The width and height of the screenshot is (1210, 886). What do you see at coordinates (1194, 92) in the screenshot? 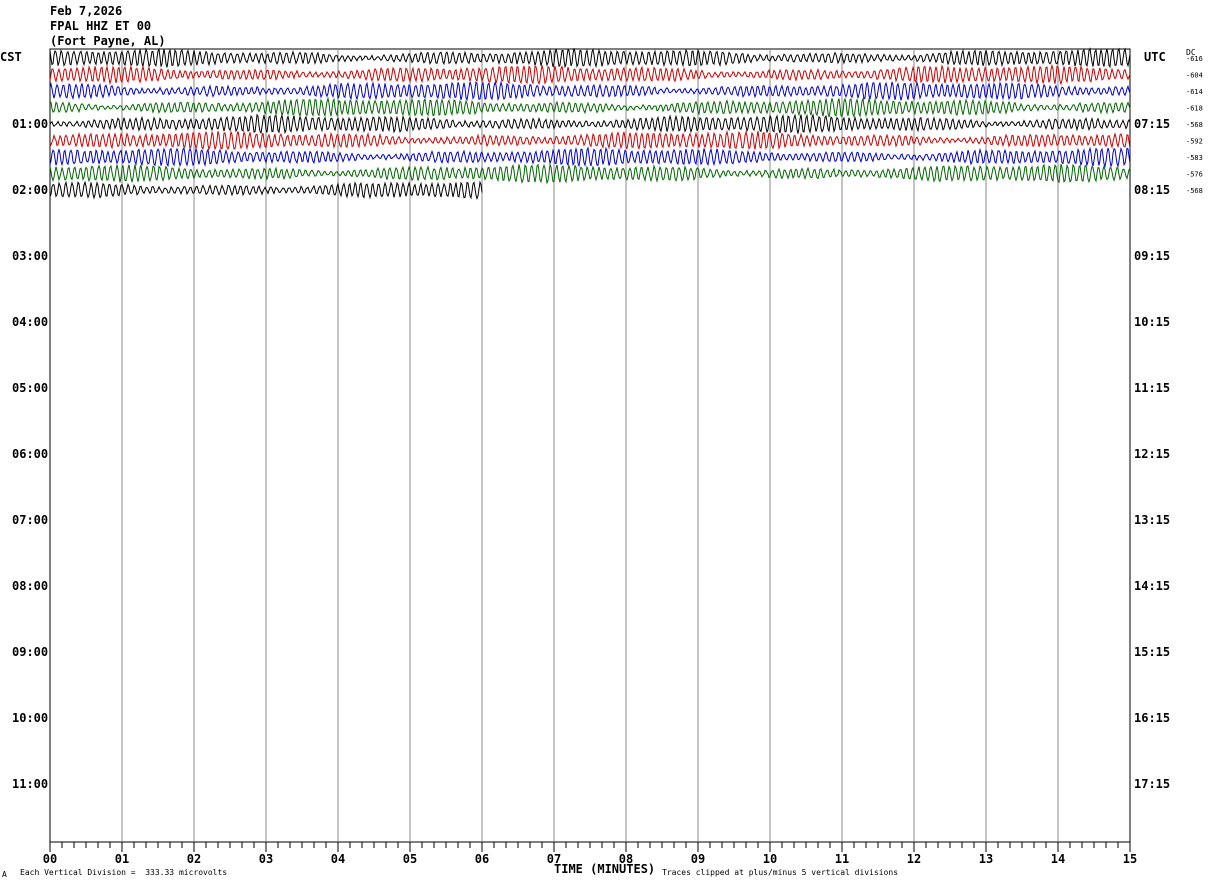
I see `dc-offset-label: -614` at bounding box center [1194, 92].